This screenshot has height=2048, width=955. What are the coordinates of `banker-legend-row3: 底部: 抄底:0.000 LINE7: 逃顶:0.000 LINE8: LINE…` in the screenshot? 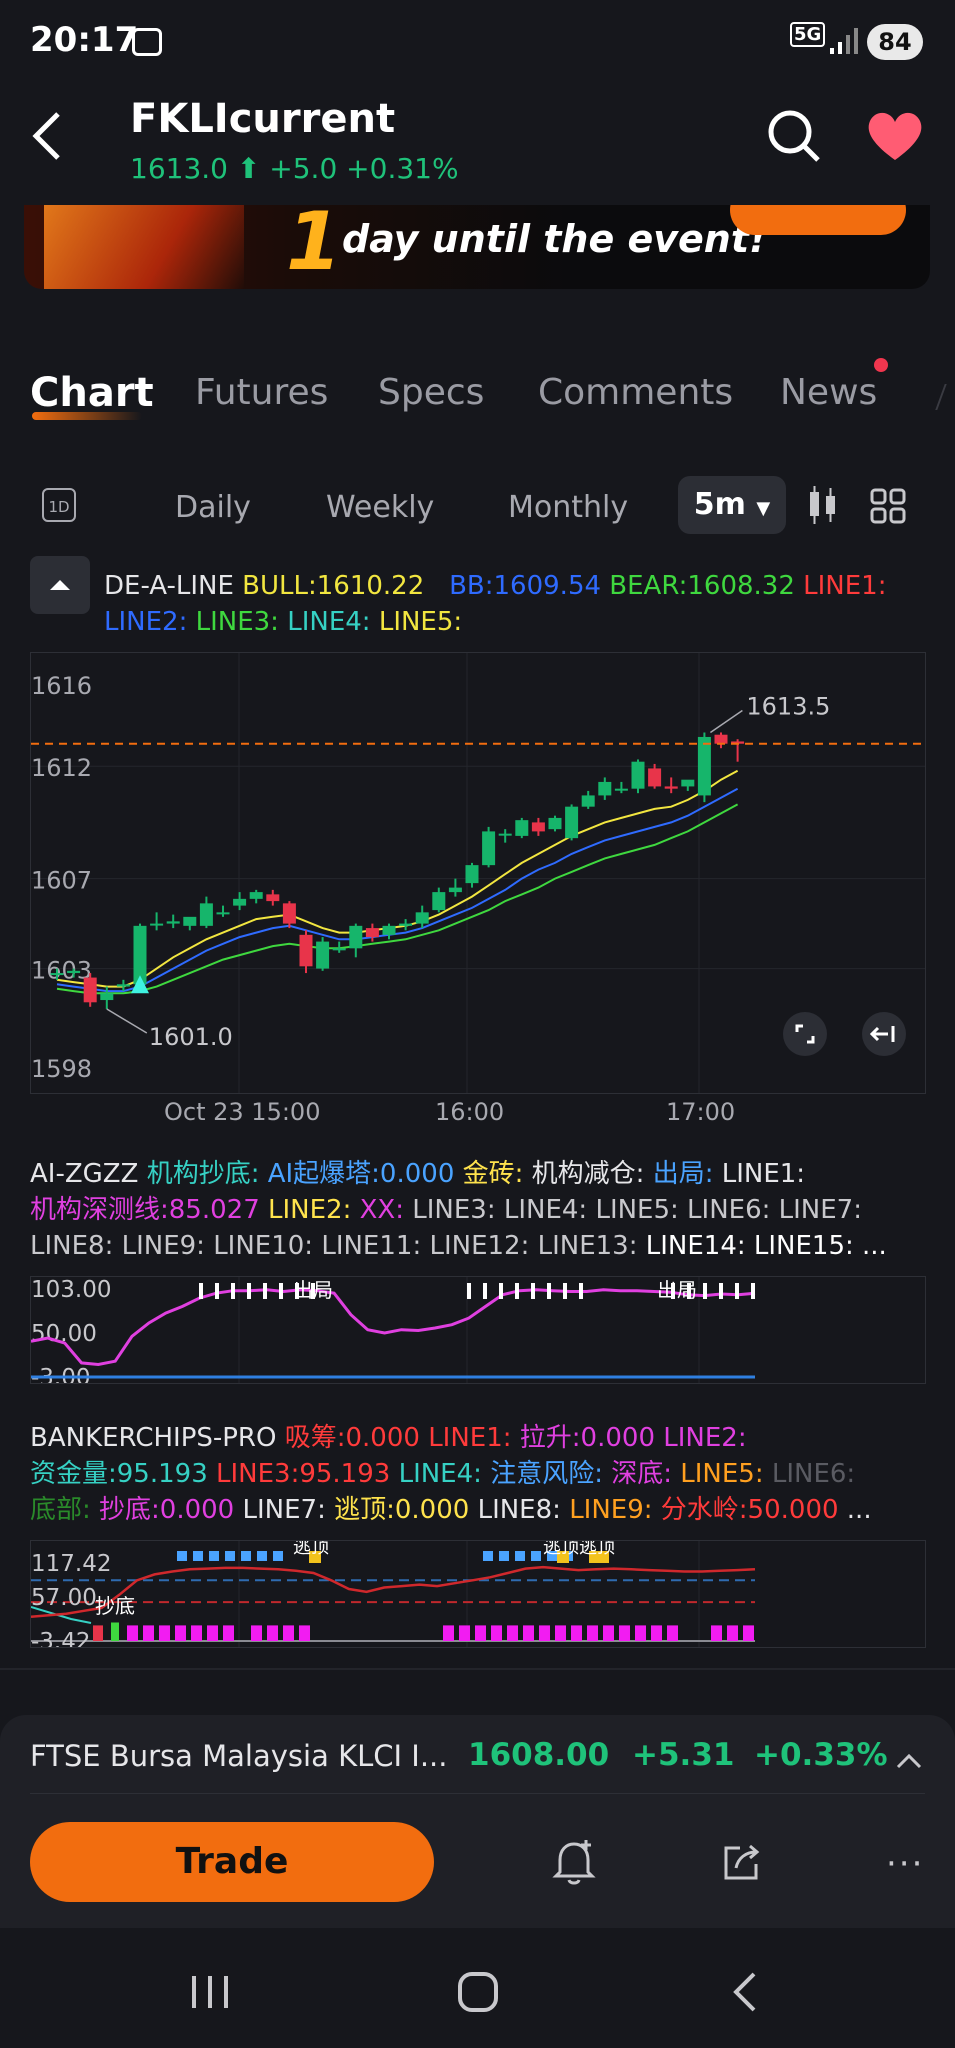 It's located at (480, 1510).